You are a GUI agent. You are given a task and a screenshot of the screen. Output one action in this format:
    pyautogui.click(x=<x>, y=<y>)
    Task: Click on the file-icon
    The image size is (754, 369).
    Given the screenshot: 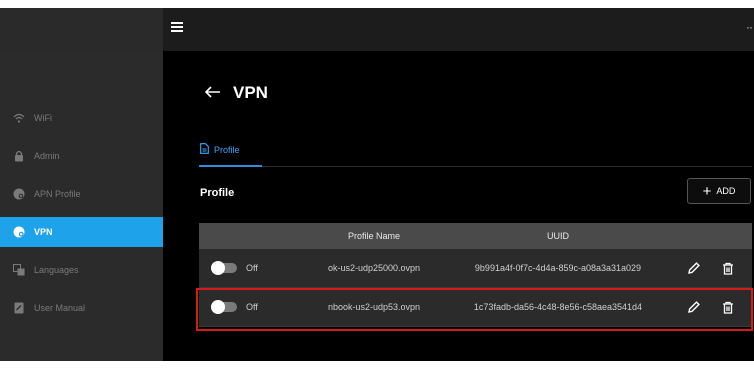 What is the action you would take?
    pyautogui.click(x=204, y=150)
    